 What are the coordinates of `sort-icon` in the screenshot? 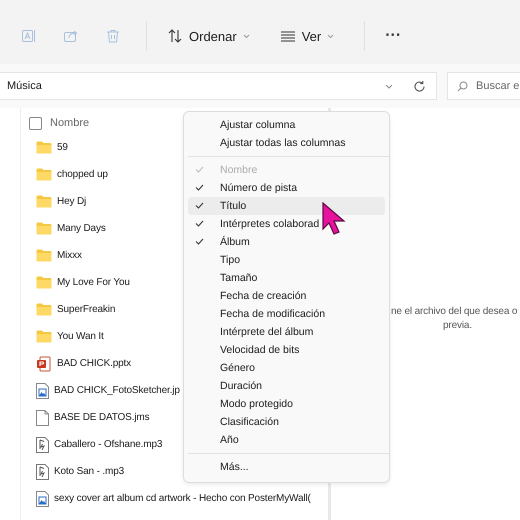 It's located at (175, 36).